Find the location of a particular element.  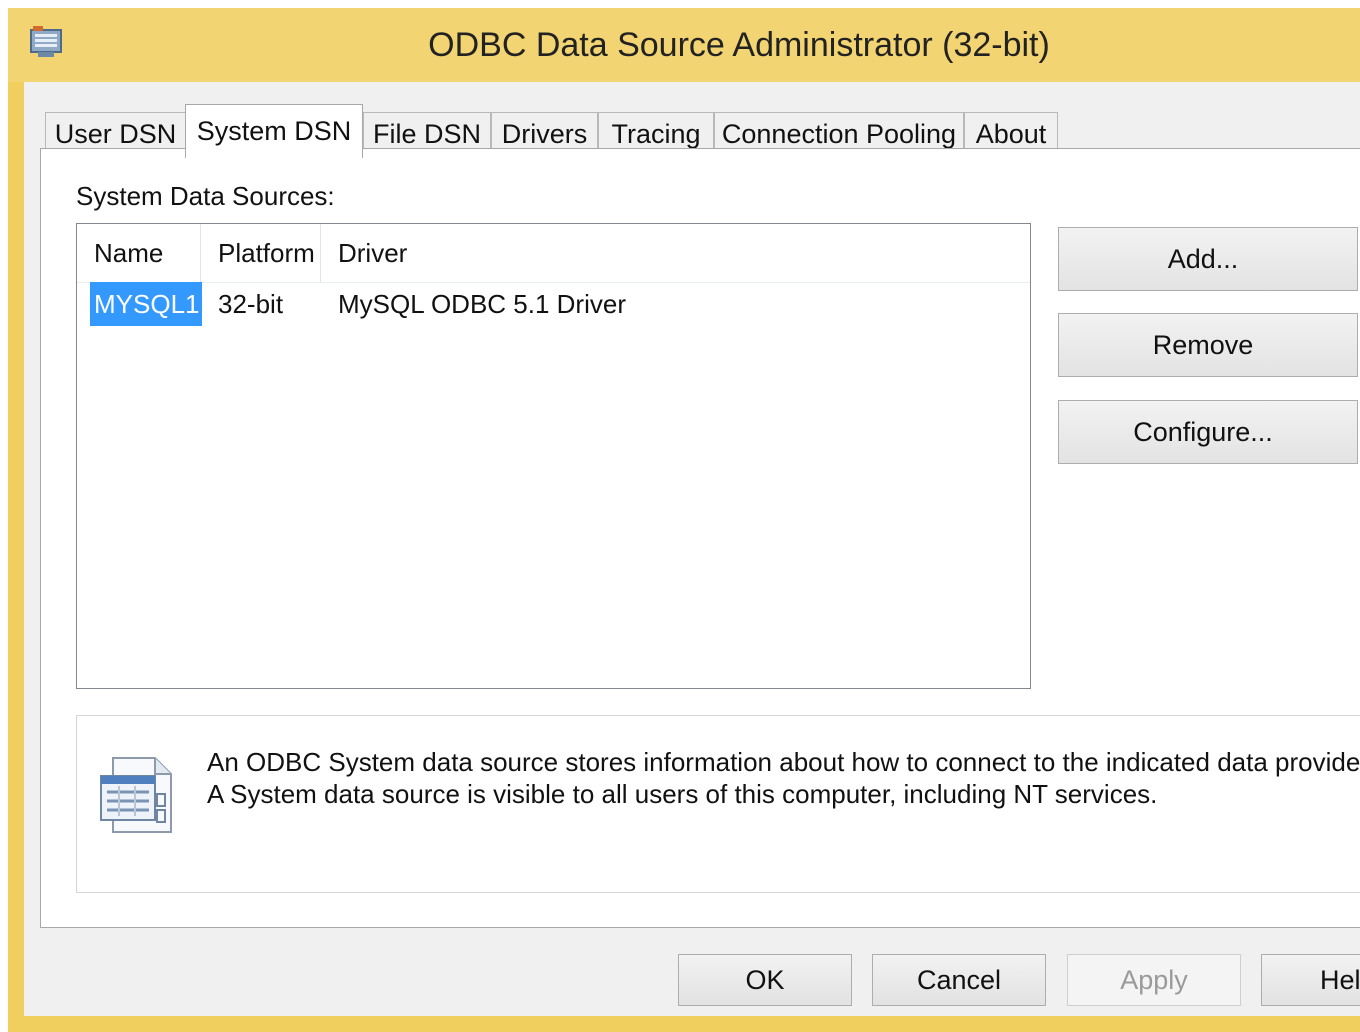

apply-button: Apply is located at coordinates (1154, 980).